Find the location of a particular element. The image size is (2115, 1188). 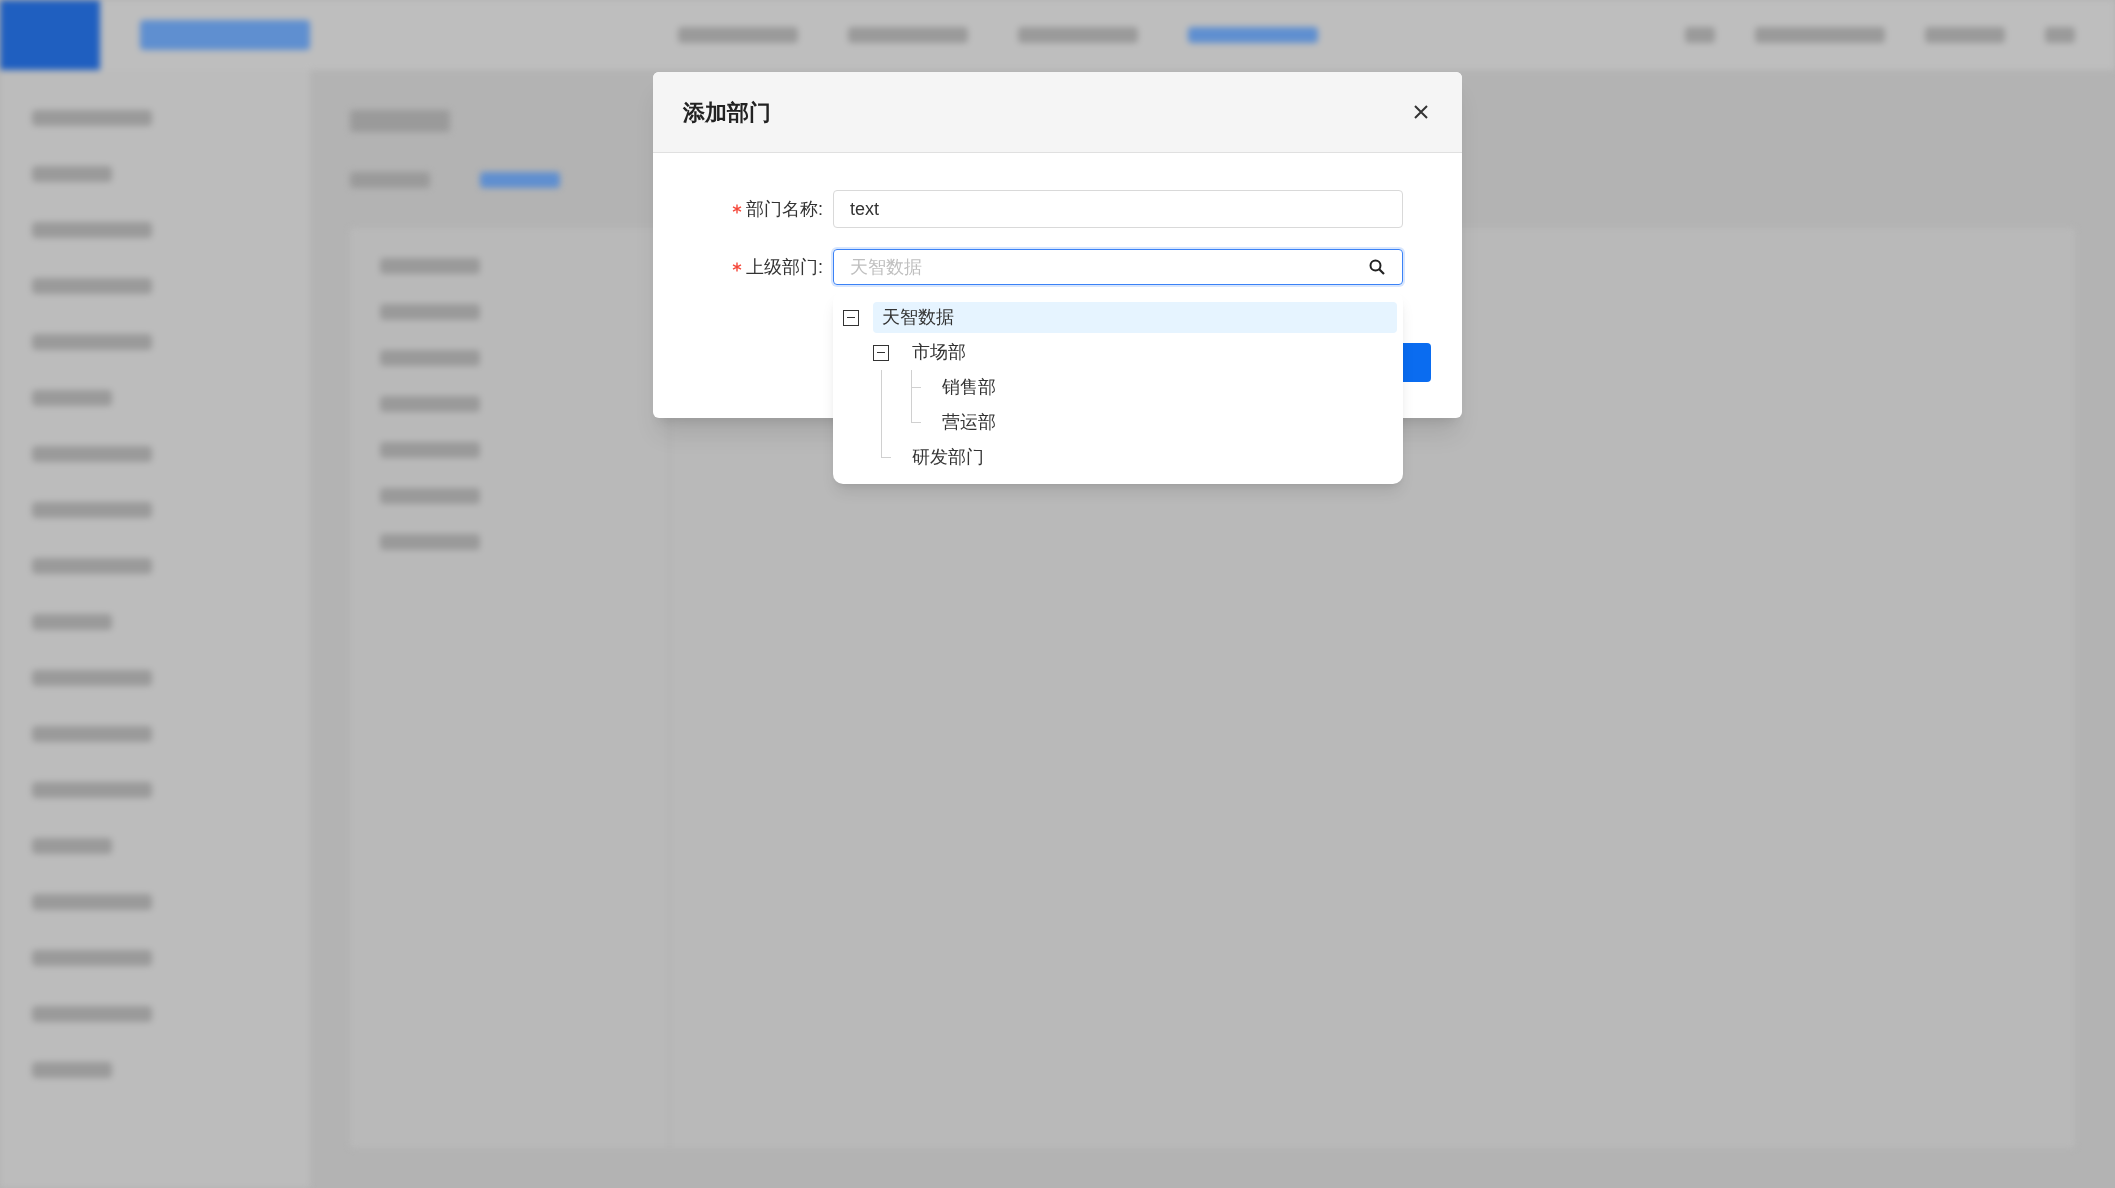

tree-node: 营运部 is located at coordinates (969, 422).